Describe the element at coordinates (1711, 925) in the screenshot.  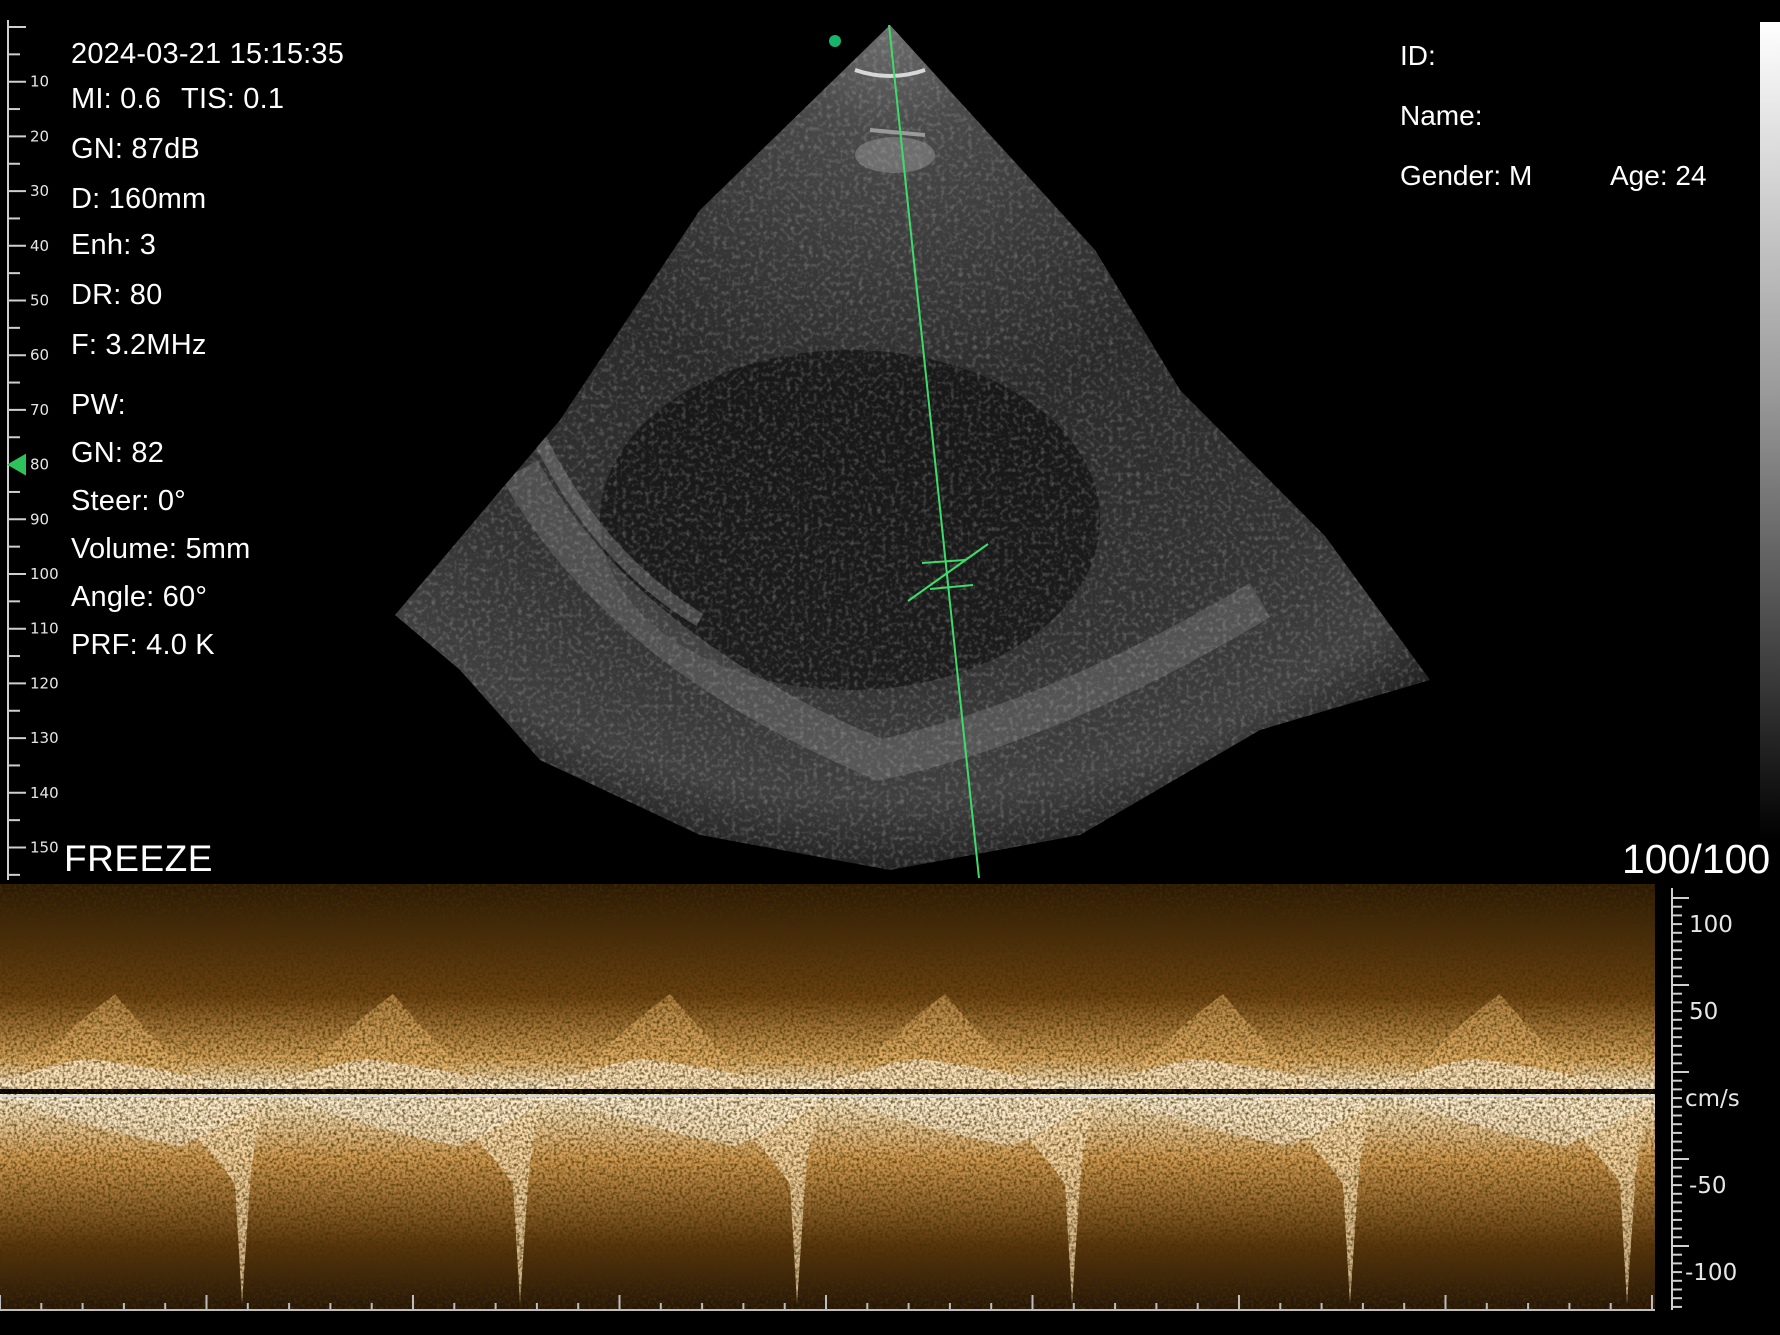
I see `velocity-label-100: 100` at that location.